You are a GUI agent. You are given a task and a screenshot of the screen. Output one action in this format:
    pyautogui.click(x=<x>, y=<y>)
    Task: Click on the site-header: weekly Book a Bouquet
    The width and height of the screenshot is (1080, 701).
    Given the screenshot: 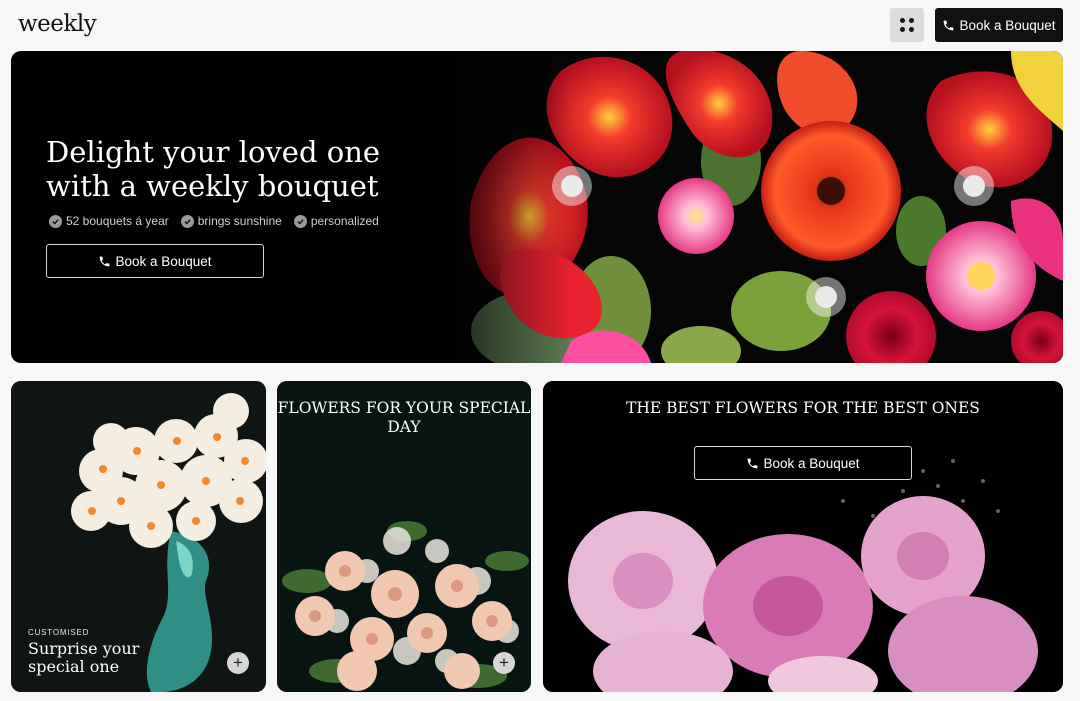 What is the action you would take?
    pyautogui.click(x=540, y=26)
    